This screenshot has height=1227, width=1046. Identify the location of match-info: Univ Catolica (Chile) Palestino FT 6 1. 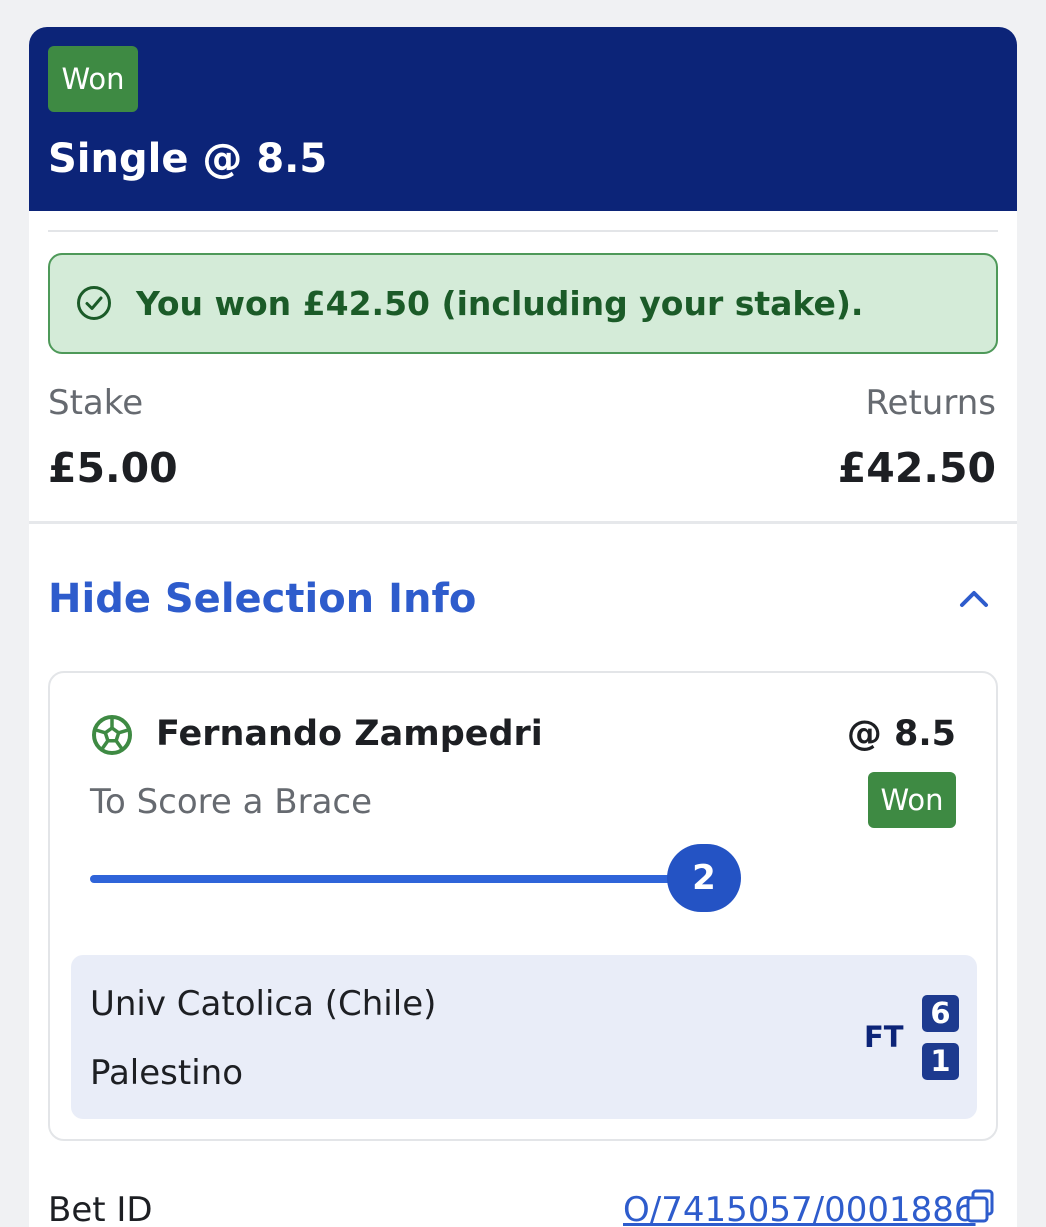
(524, 1037).